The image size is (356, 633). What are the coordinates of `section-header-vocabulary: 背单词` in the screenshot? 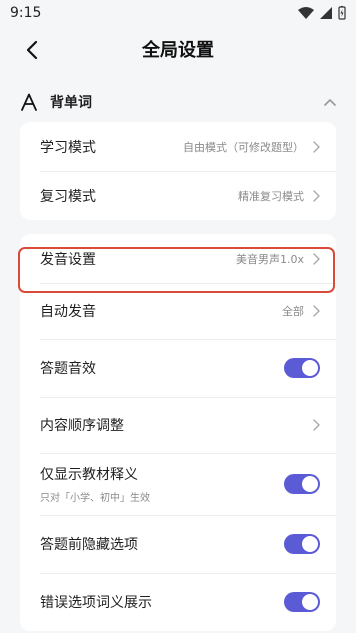 It's located at (178, 102).